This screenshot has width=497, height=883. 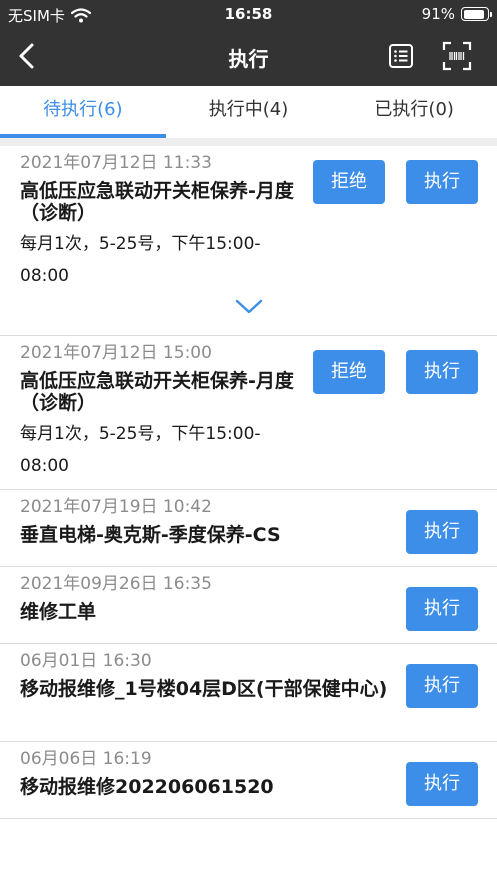 I want to click on battery-icon, so click(x=476, y=14).